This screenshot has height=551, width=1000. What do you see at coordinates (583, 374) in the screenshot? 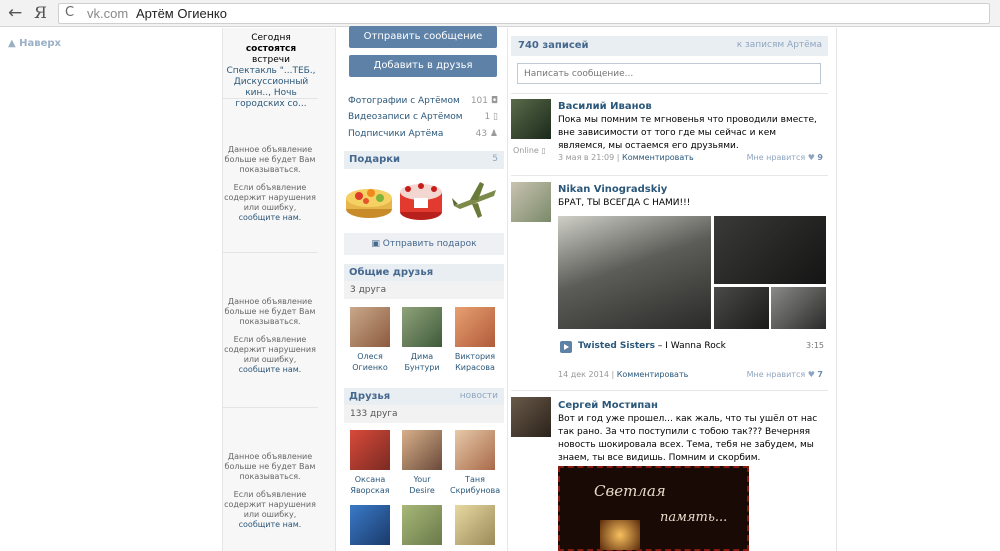
I see `post-date: 14 дек 2014` at bounding box center [583, 374].